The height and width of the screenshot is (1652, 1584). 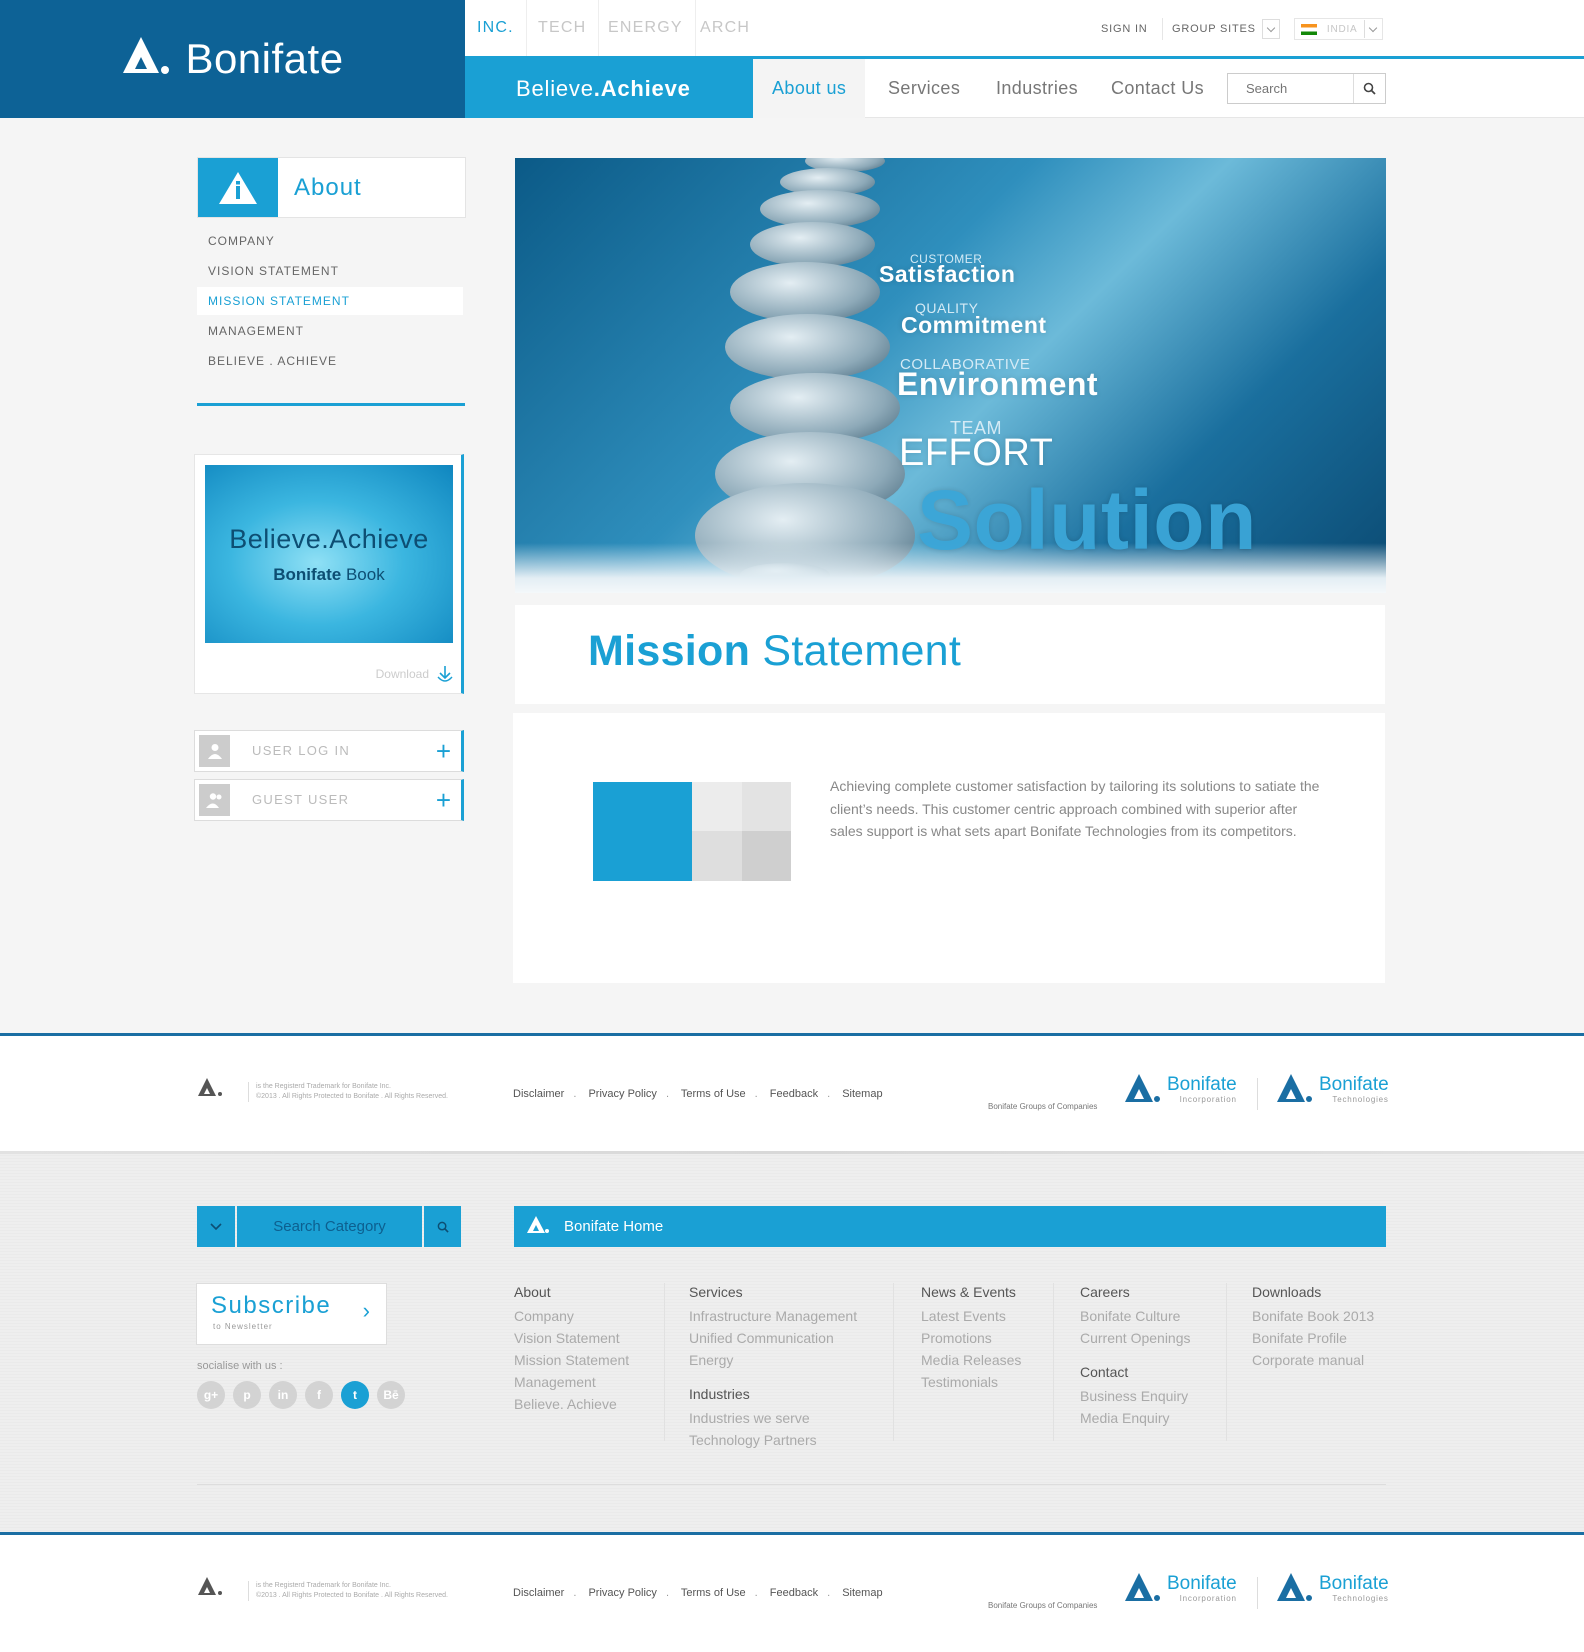 What do you see at coordinates (974, 325) in the screenshot?
I see `hero-word-commitment: Commitment` at bounding box center [974, 325].